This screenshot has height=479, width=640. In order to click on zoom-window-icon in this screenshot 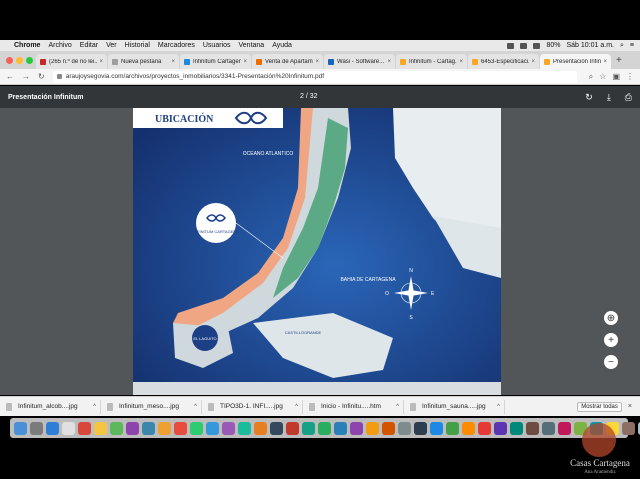, I will do `click(29, 60)`.